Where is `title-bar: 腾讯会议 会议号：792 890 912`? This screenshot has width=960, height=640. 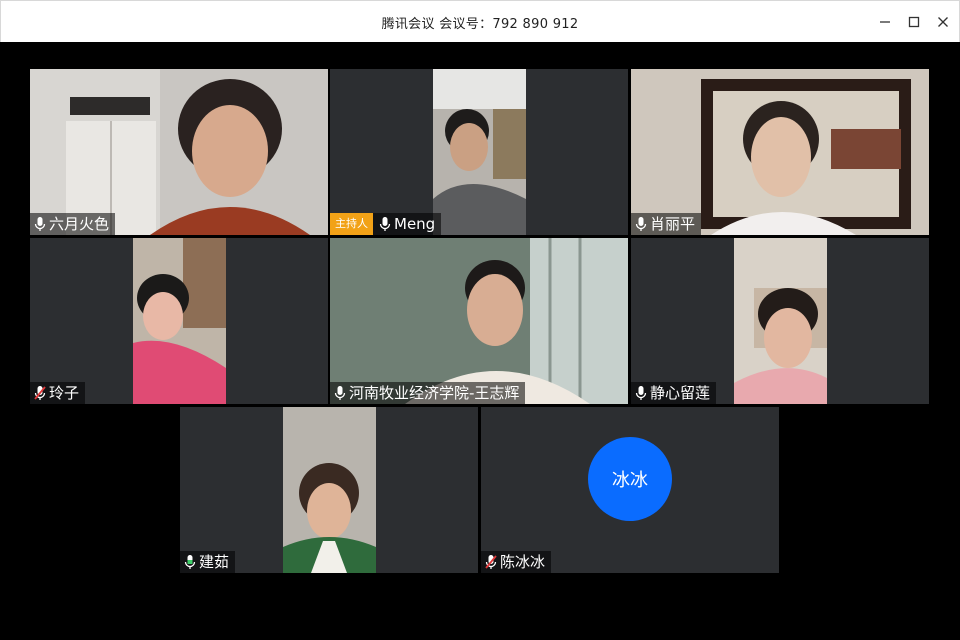
title-bar: 腾讯会议 会议号：792 890 912 is located at coordinates (480, 21).